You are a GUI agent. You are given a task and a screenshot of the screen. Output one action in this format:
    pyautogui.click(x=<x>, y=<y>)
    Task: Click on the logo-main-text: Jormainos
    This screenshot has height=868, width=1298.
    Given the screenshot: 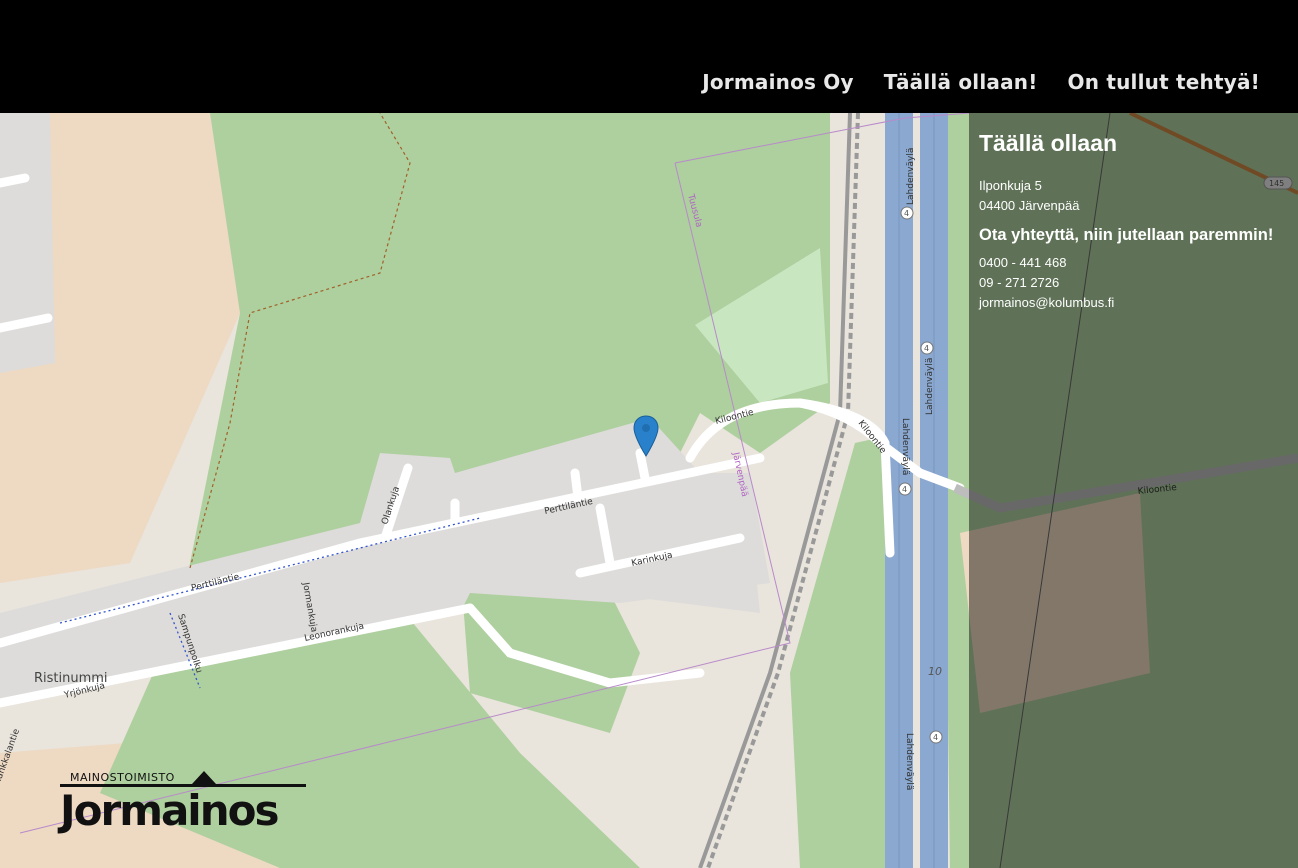 What is the action you would take?
    pyautogui.click(x=167, y=810)
    